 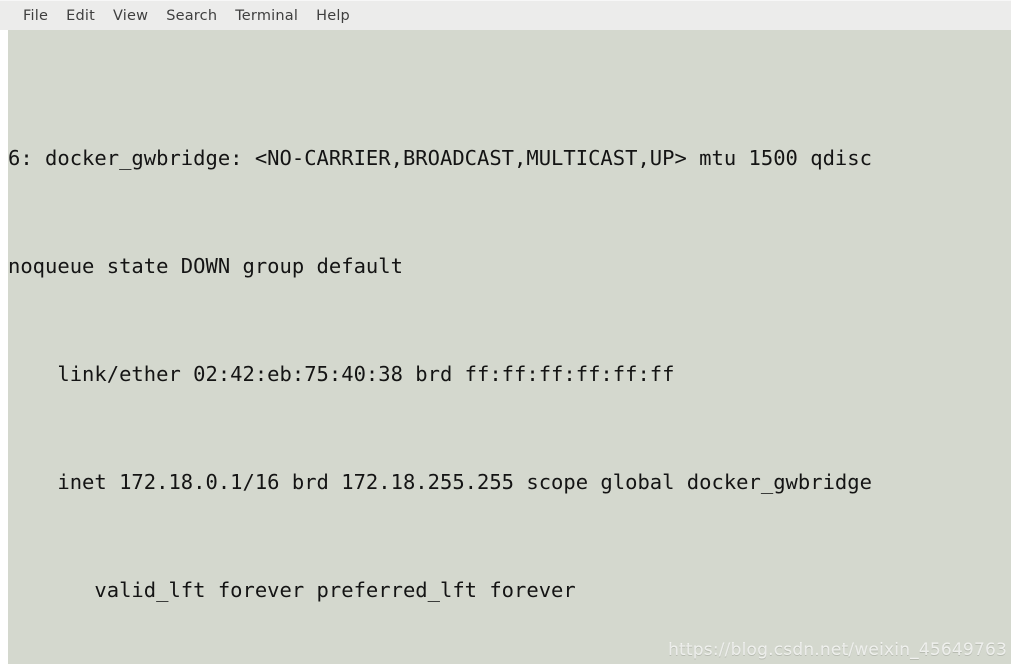 What do you see at coordinates (266, 16) in the screenshot?
I see `menu-item-terminal: Terminal` at bounding box center [266, 16].